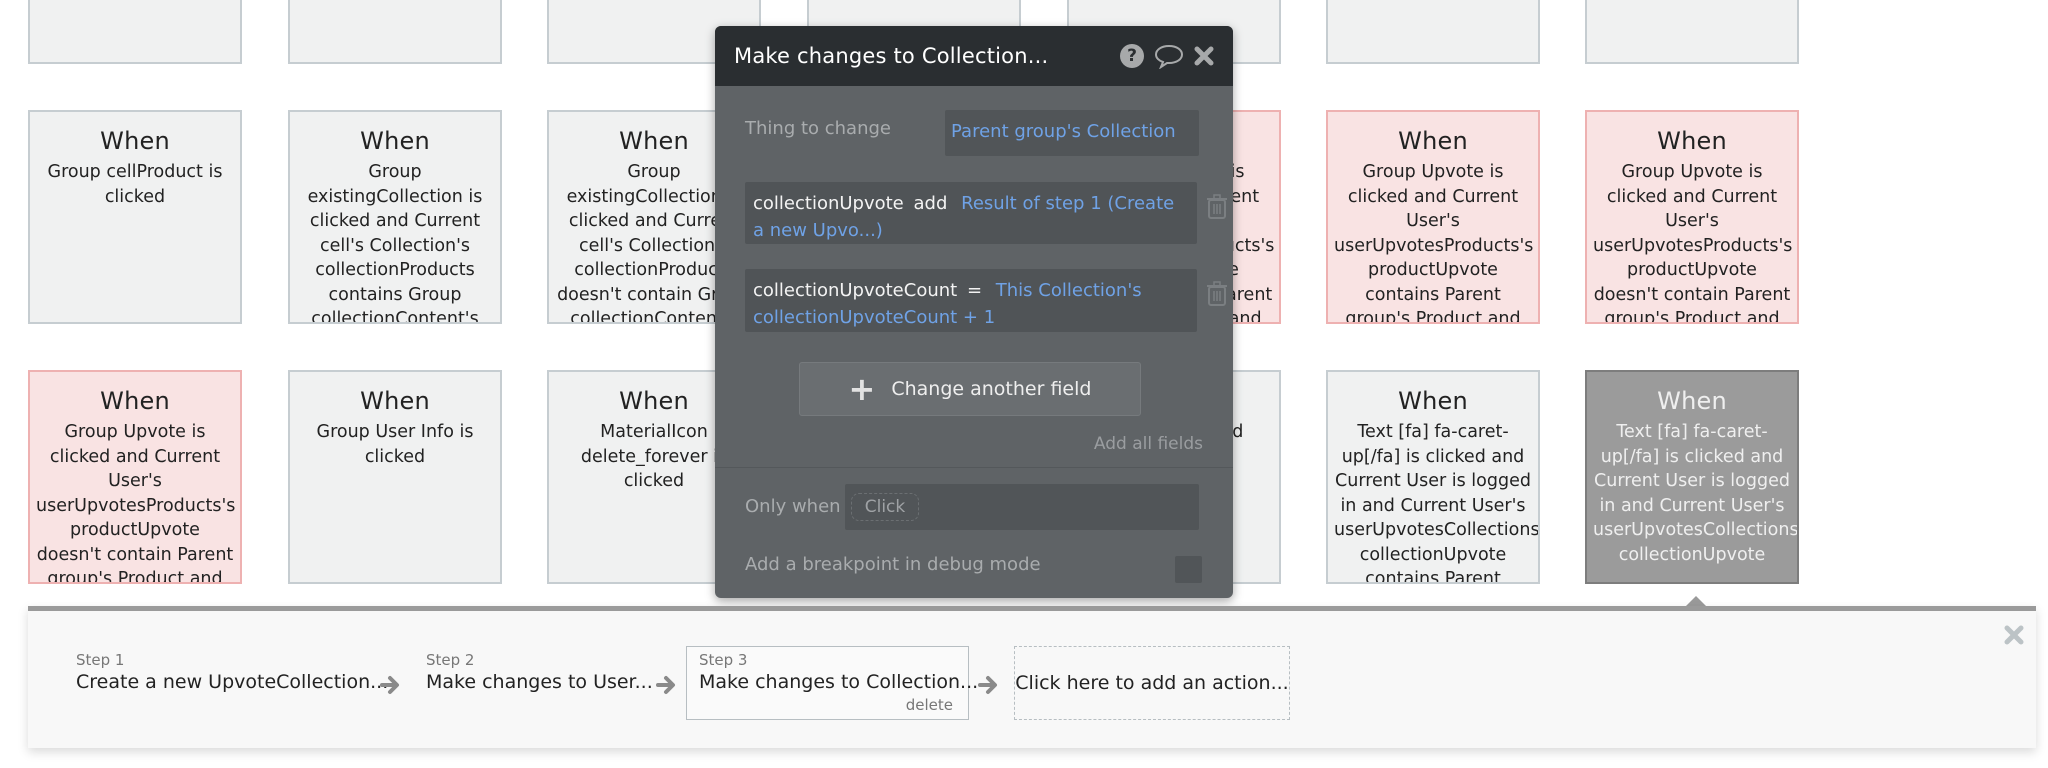 The image size is (2048, 768). I want to click on breakpoint-checkbox, so click(1188, 569).